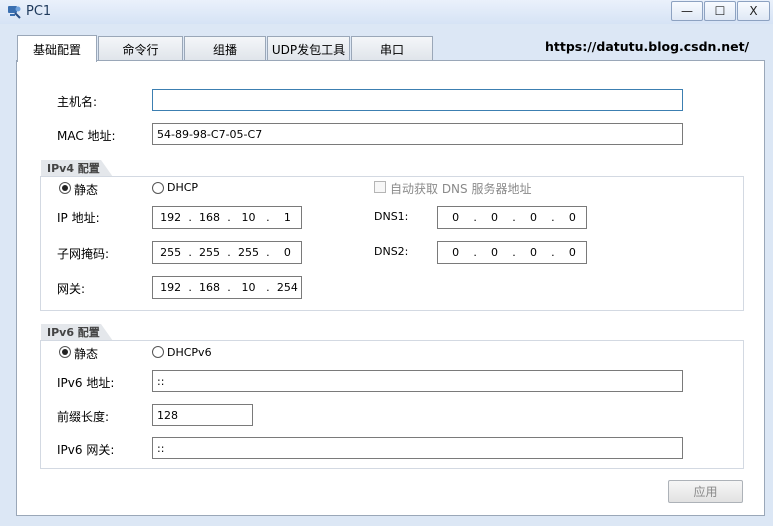 Image resolution: width=773 pixels, height=526 pixels. Describe the element at coordinates (287, 217) in the screenshot. I see `ip-octet: 1` at that location.